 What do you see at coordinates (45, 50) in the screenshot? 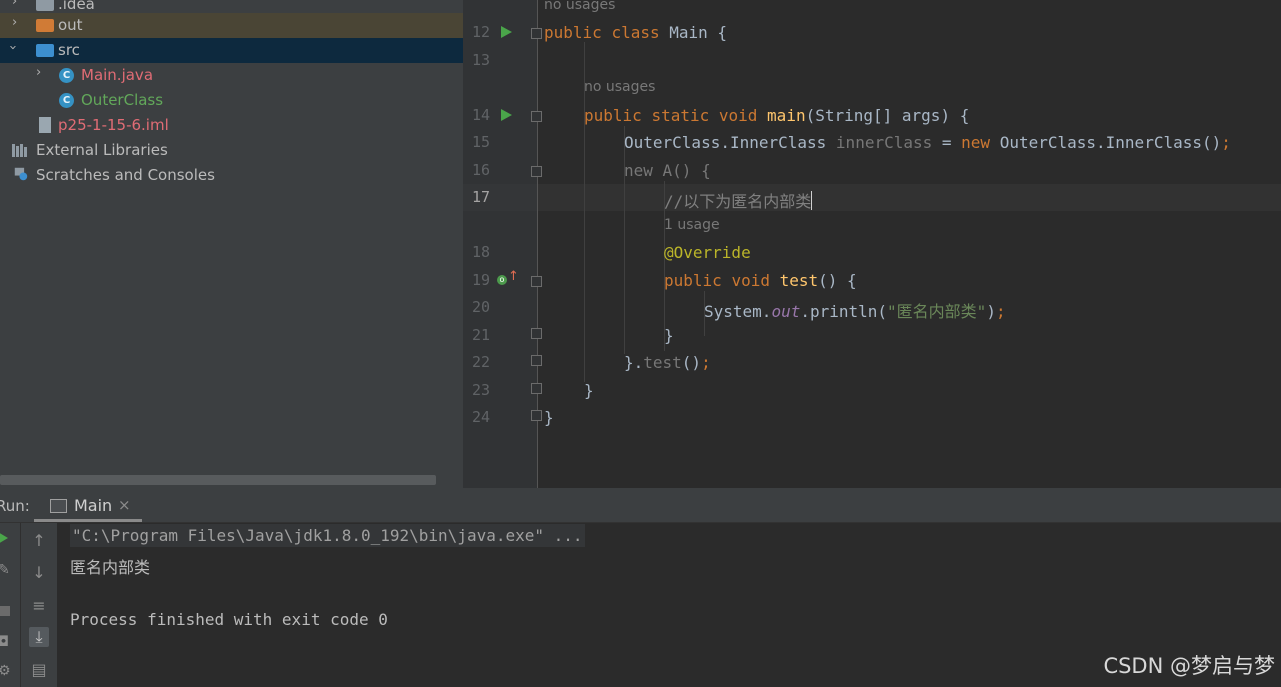
I see `source-folder-icon` at bounding box center [45, 50].